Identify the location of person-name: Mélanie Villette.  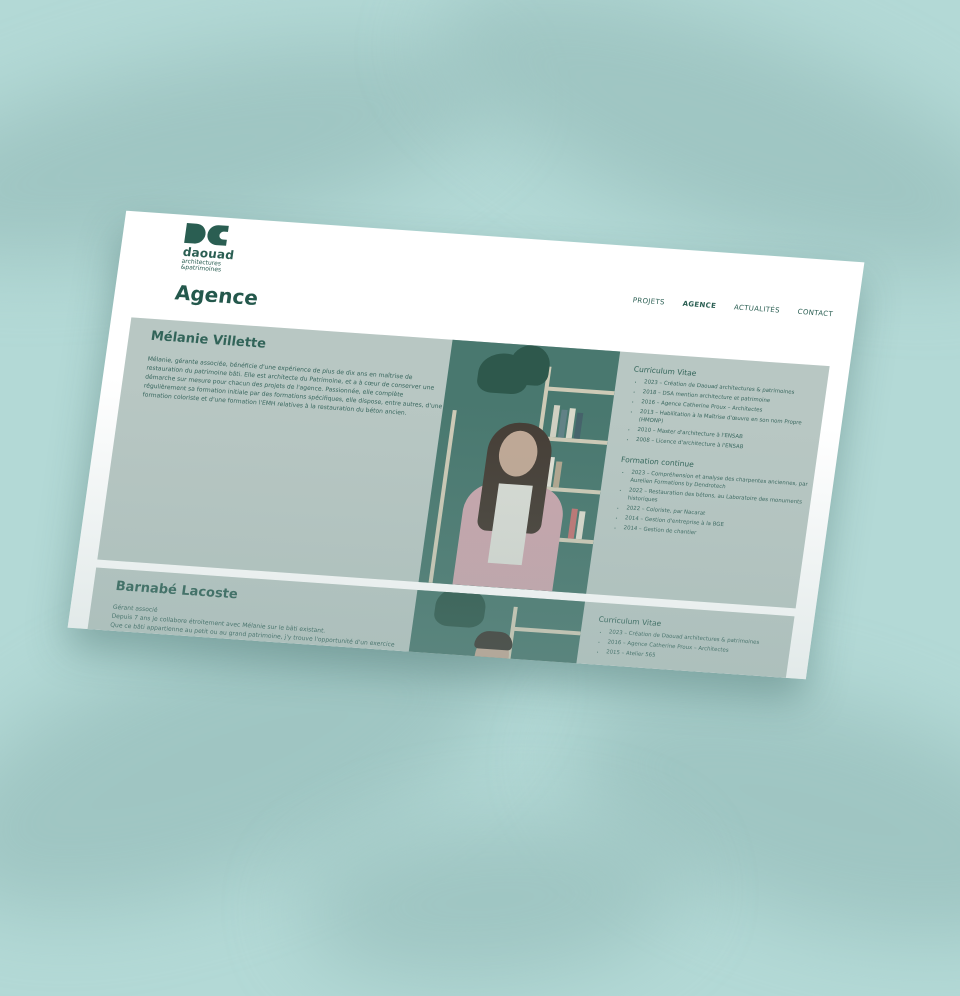
(208, 340).